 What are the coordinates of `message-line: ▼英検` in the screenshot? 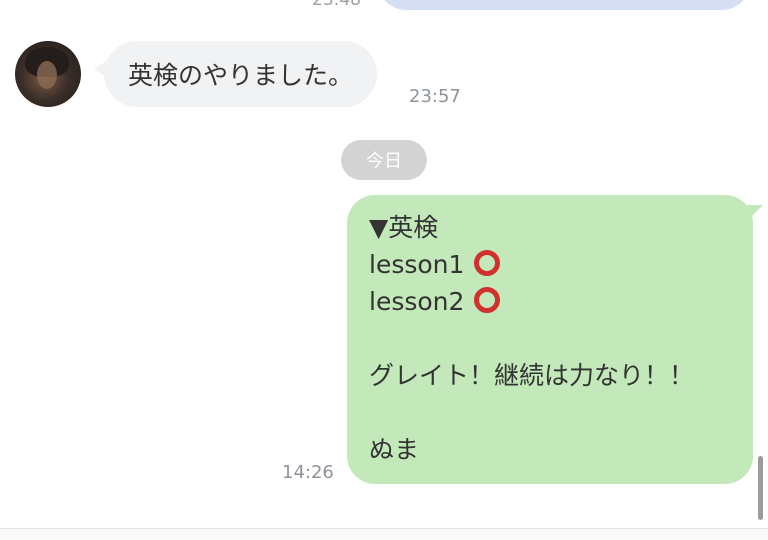 It's located at (551, 227).